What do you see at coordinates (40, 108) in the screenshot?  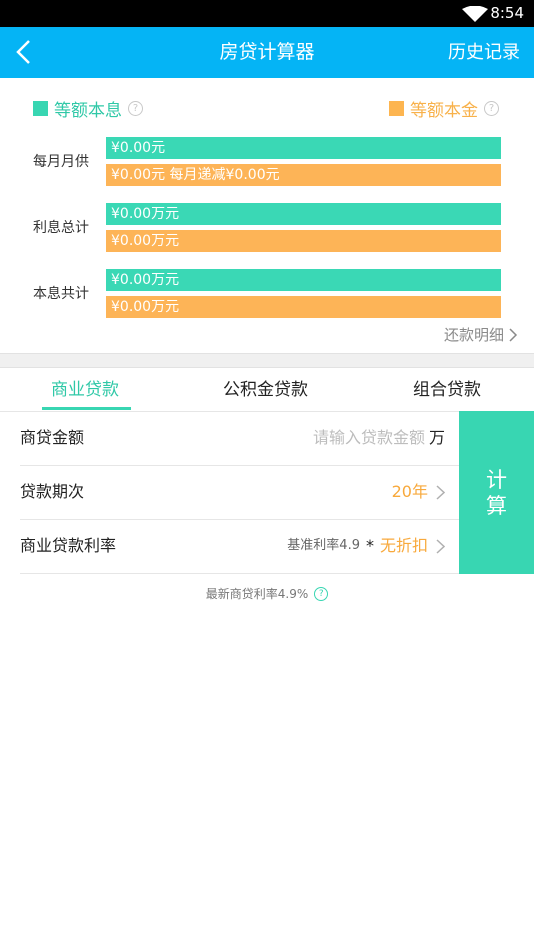 I see `legend-swatch-green` at bounding box center [40, 108].